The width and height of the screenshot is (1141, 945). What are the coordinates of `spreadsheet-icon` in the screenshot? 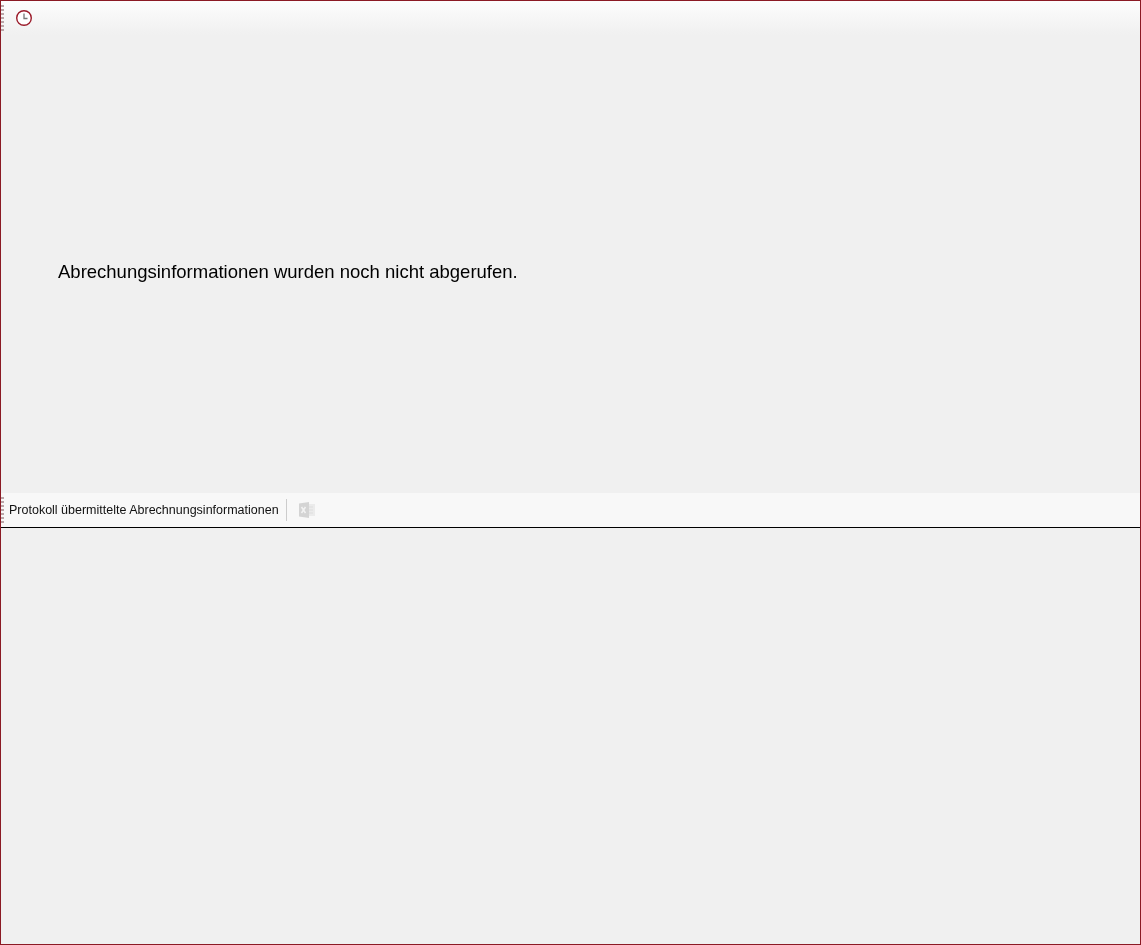 It's located at (306, 510).